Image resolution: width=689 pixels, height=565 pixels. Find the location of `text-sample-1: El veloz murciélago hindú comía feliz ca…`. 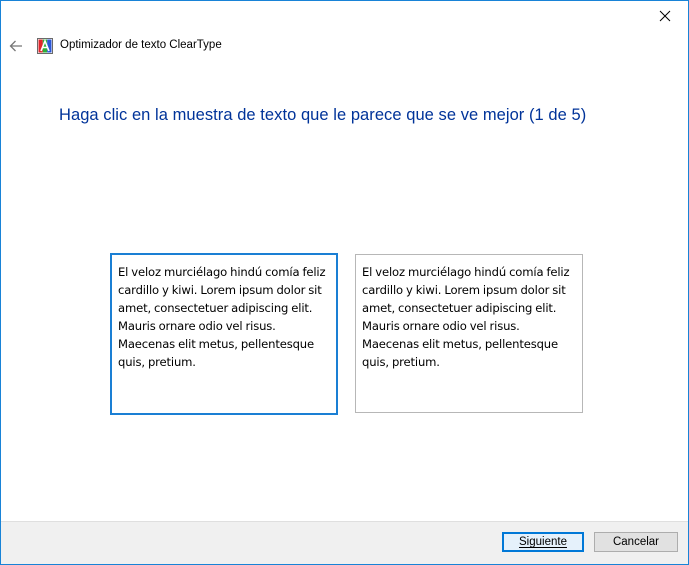

text-sample-1: El veloz murciélago hindú comía feliz ca… is located at coordinates (224, 334).